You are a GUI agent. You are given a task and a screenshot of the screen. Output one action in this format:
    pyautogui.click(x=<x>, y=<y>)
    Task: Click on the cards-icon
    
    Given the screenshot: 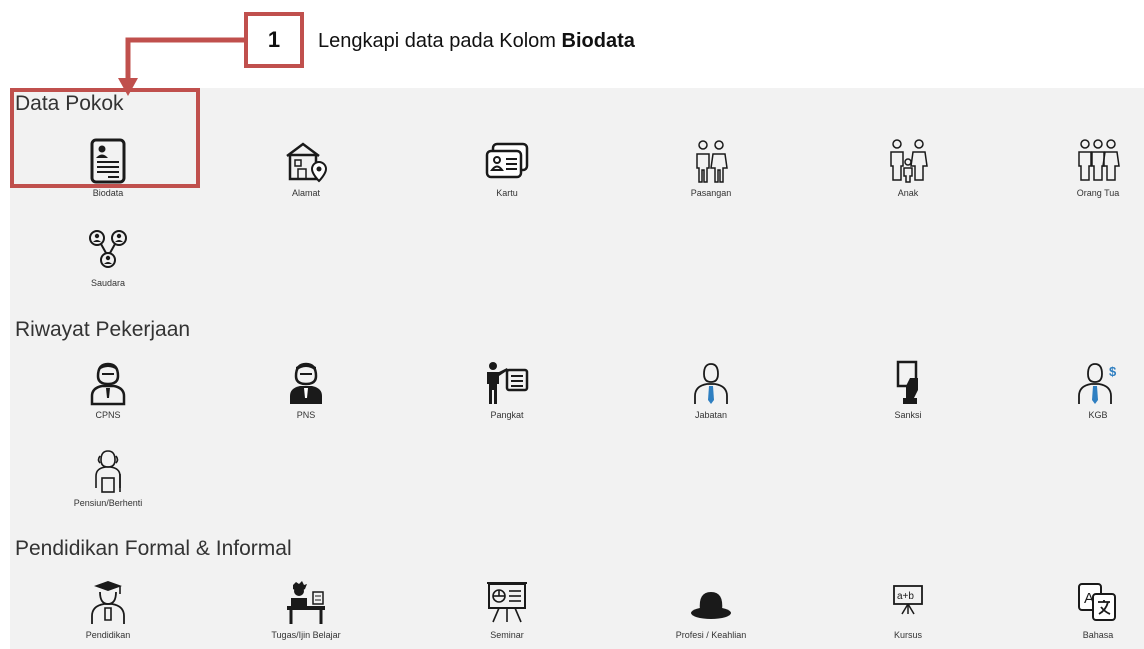 What is the action you would take?
    pyautogui.click(x=507, y=160)
    